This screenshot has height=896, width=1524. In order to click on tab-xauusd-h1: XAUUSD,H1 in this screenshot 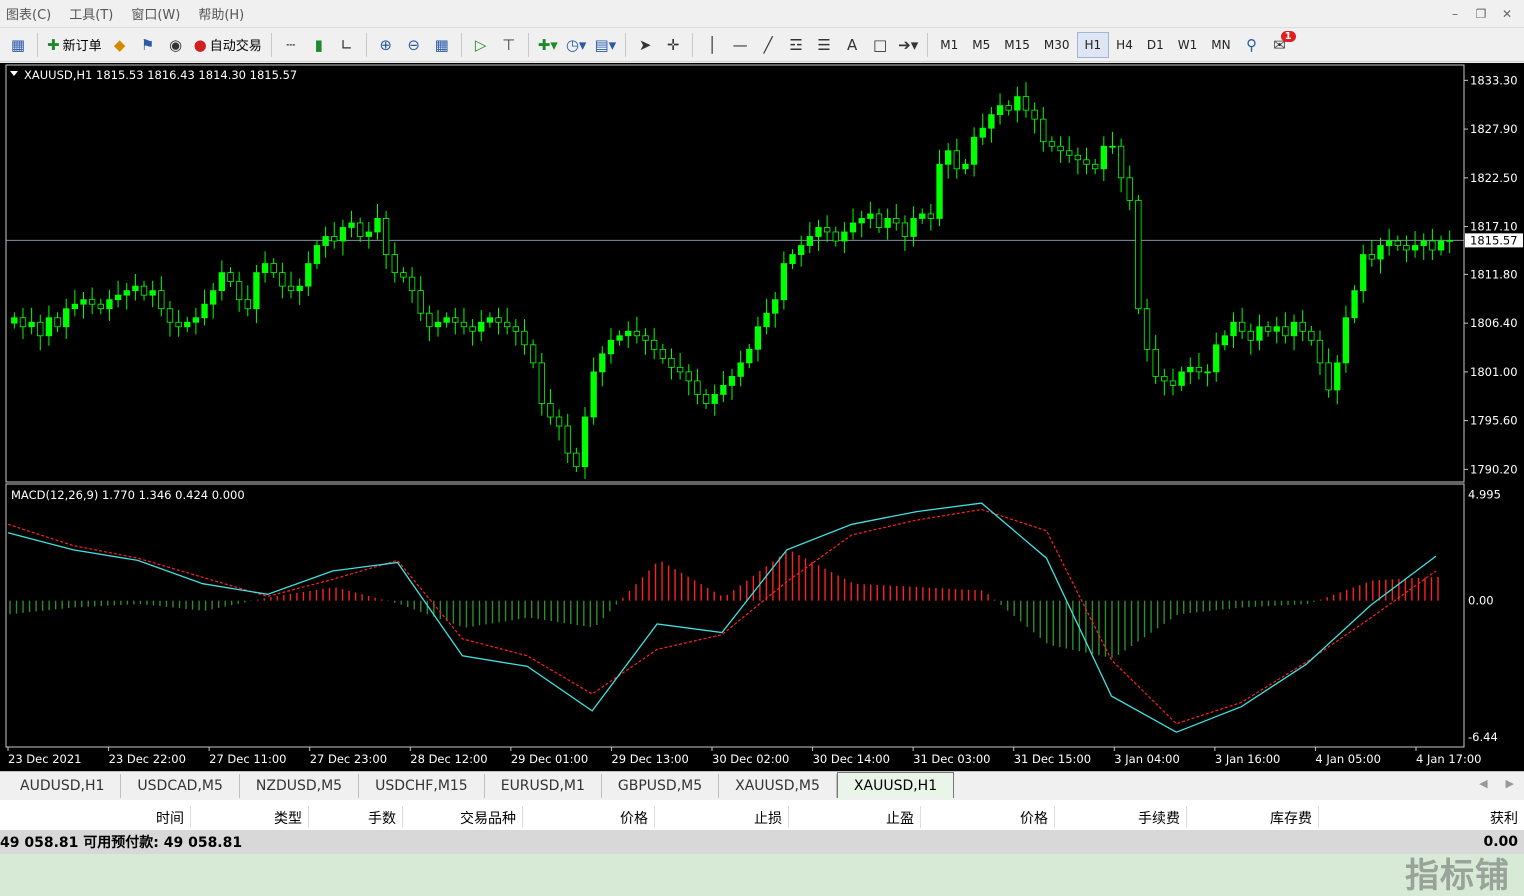, I will do `click(895, 785)`.